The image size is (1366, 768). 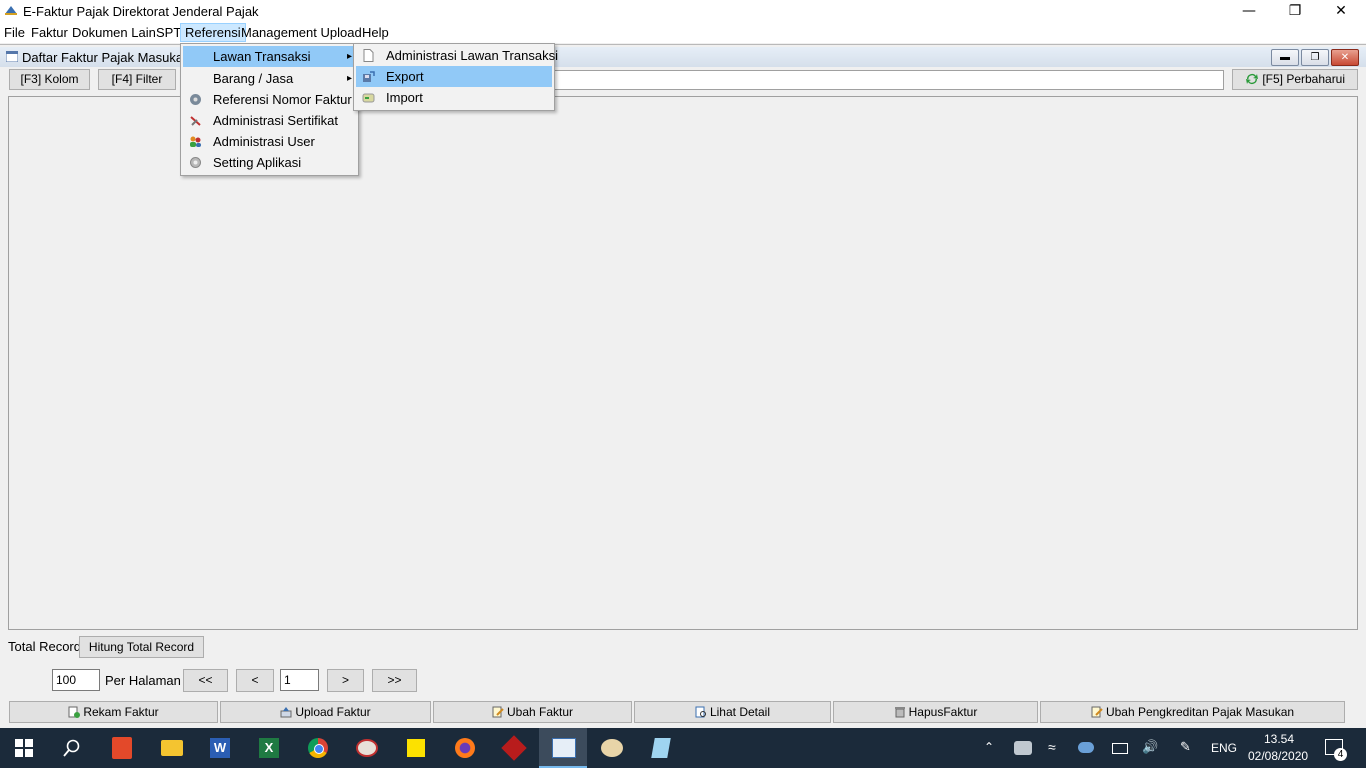 I want to click on menu-item-referensi-nomor-faktur: Referensi Nomor Faktur, so click(x=269, y=99).